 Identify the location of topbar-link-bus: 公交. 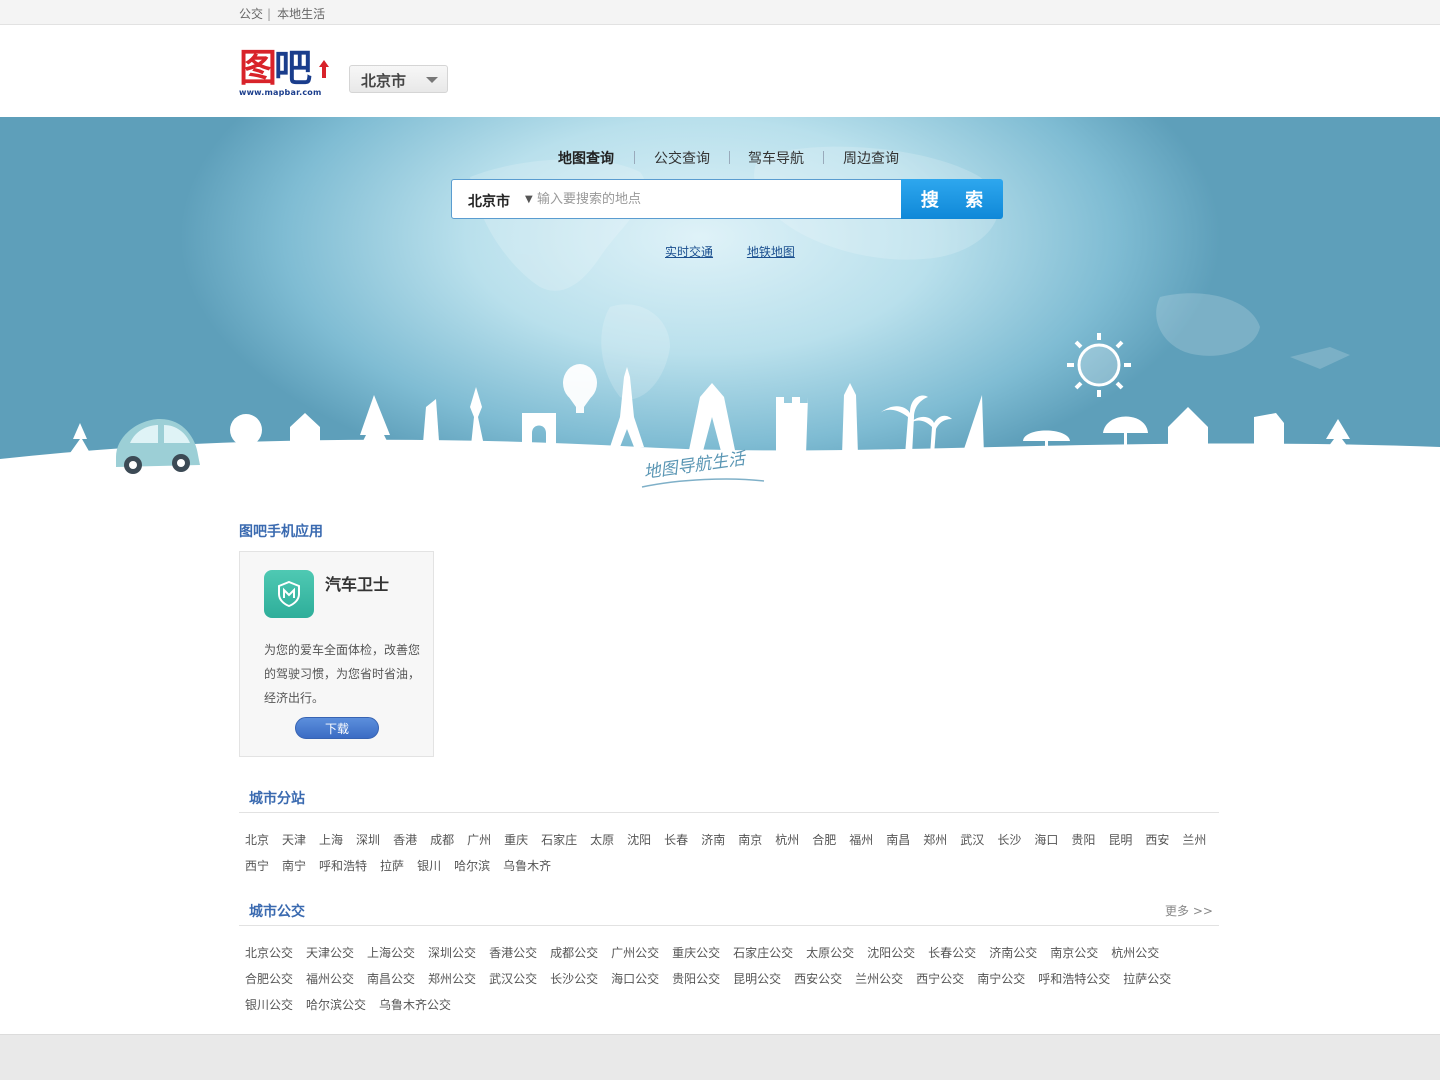
(251, 14).